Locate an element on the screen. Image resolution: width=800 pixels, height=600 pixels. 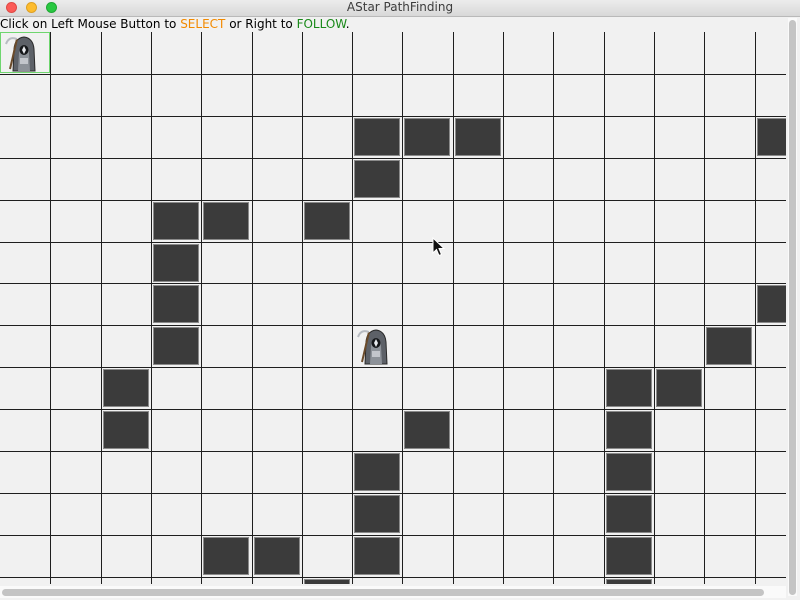
instruction-prefix: Click on Left Mouse Button to is located at coordinates (90, 24).